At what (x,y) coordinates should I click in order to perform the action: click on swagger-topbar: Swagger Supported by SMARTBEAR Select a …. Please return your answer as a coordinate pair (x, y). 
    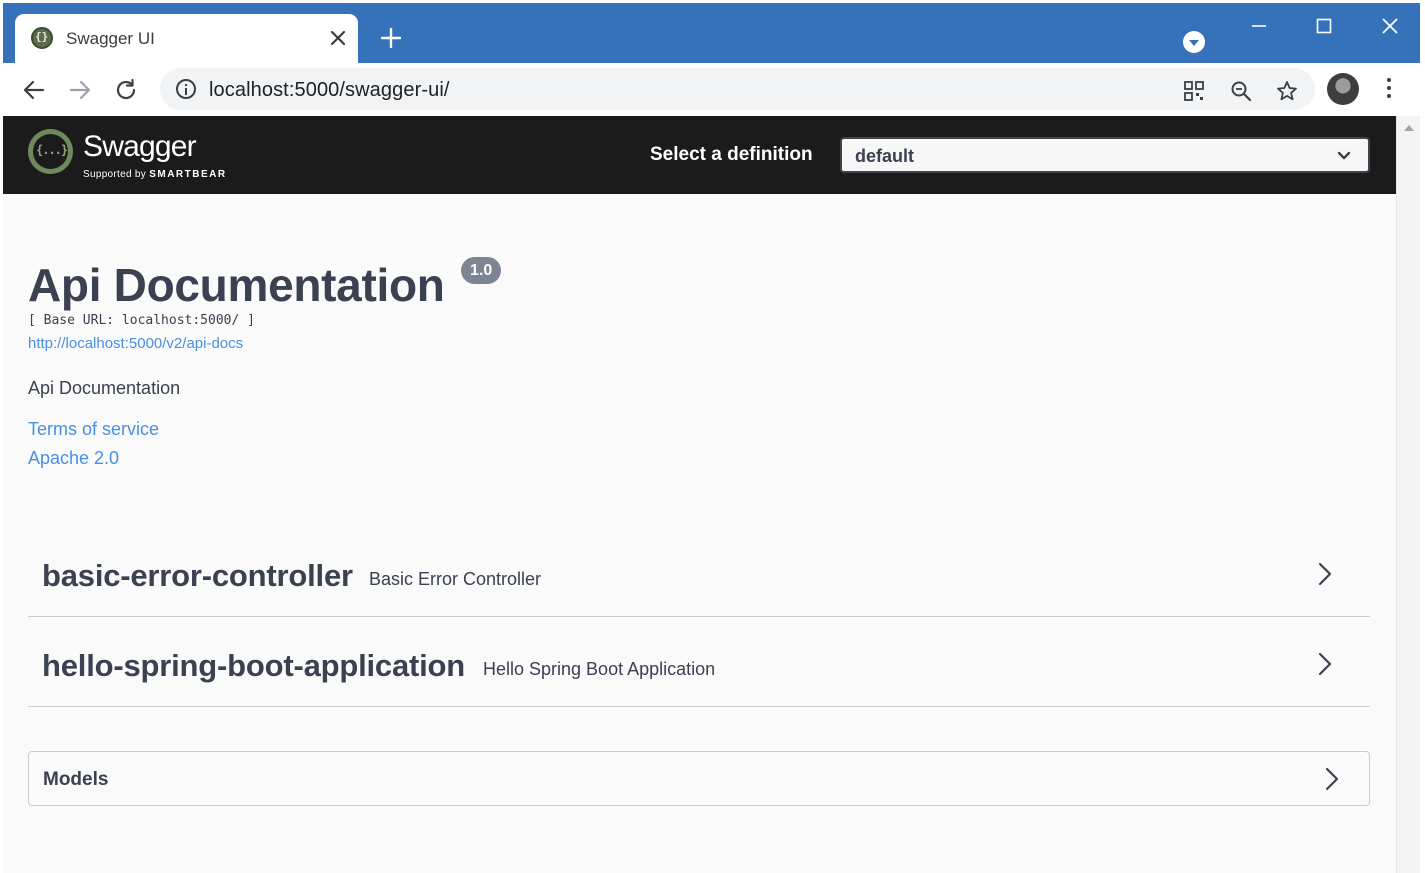
    Looking at the image, I should click on (699, 155).